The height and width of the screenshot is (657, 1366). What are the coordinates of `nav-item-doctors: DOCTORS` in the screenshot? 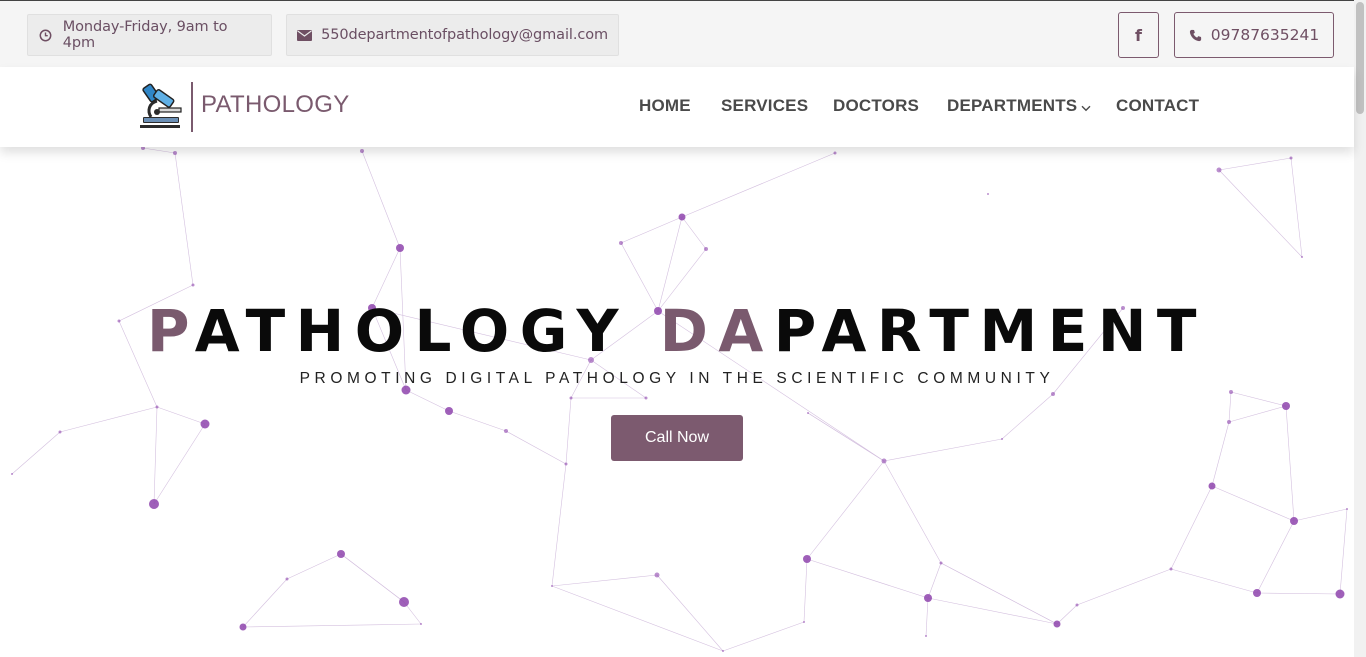 It's located at (876, 106).